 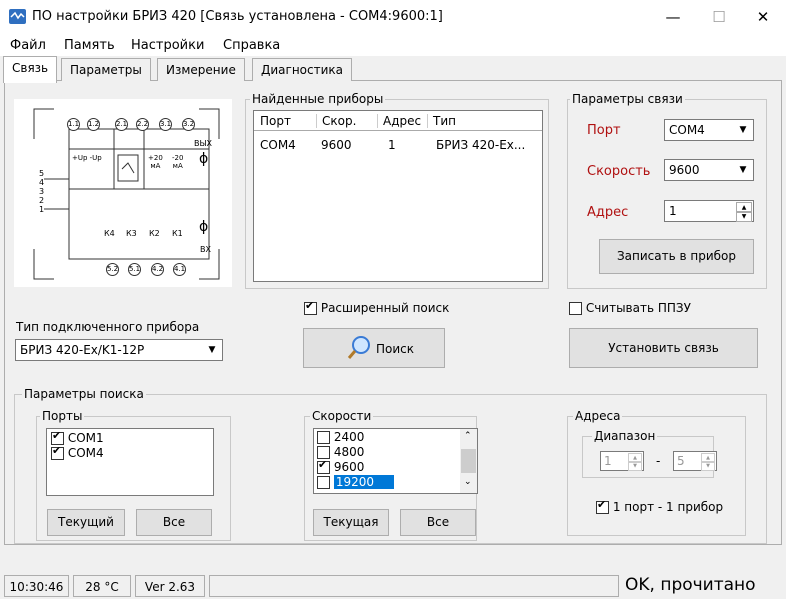 I want to click on tab-measurement: Измерение, so click(x=201, y=69).